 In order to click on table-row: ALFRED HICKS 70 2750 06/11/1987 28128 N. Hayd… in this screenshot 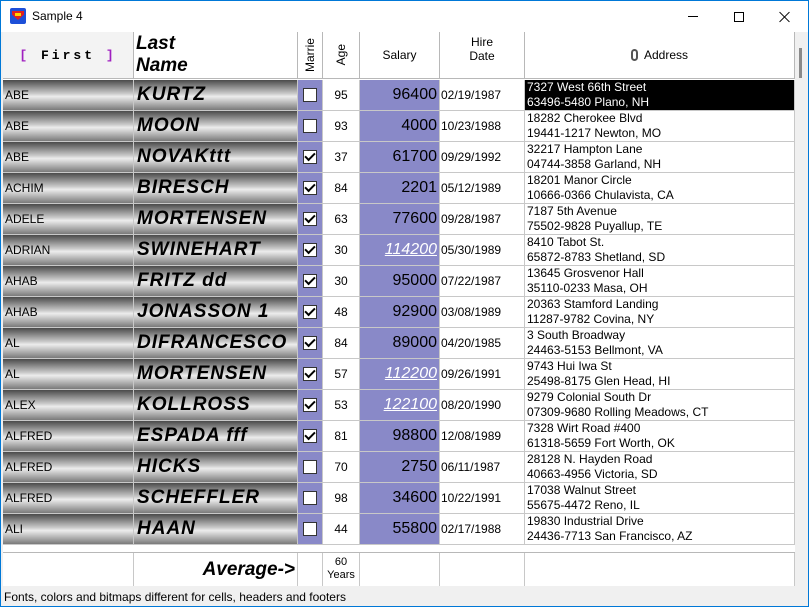, I will do `click(399, 467)`.